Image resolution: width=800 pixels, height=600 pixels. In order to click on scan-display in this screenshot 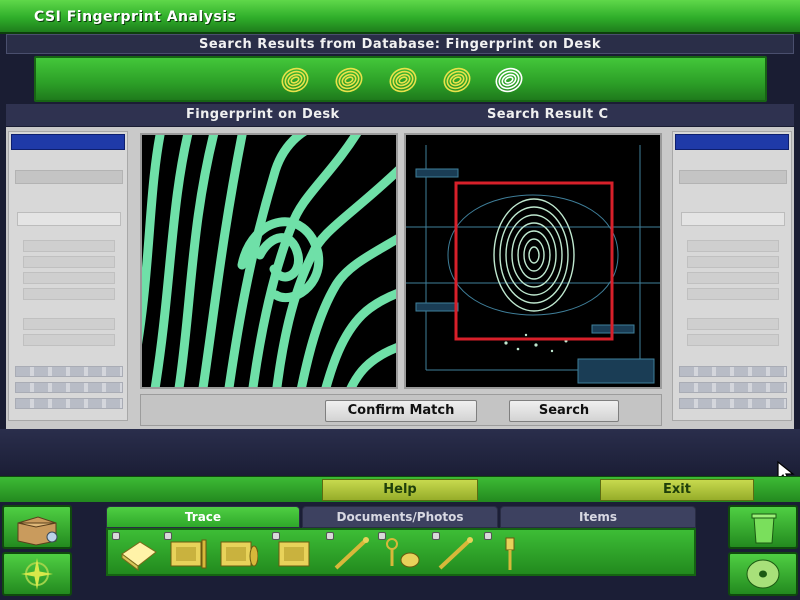, I will do `click(533, 264)`.